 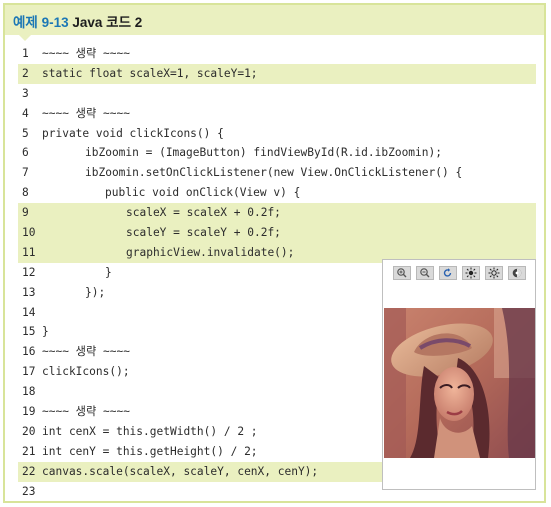 I want to click on line-number: 14, so click(x=29, y=312).